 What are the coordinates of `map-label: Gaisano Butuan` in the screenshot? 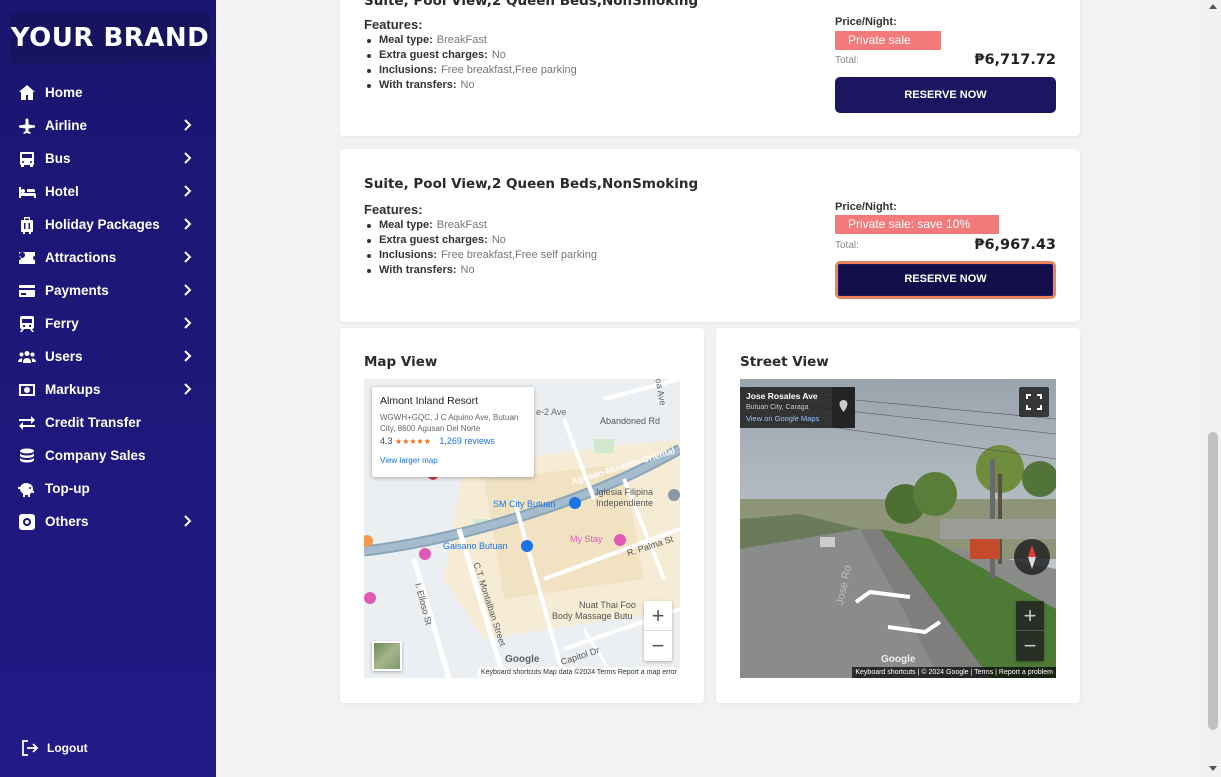 It's located at (475, 546).